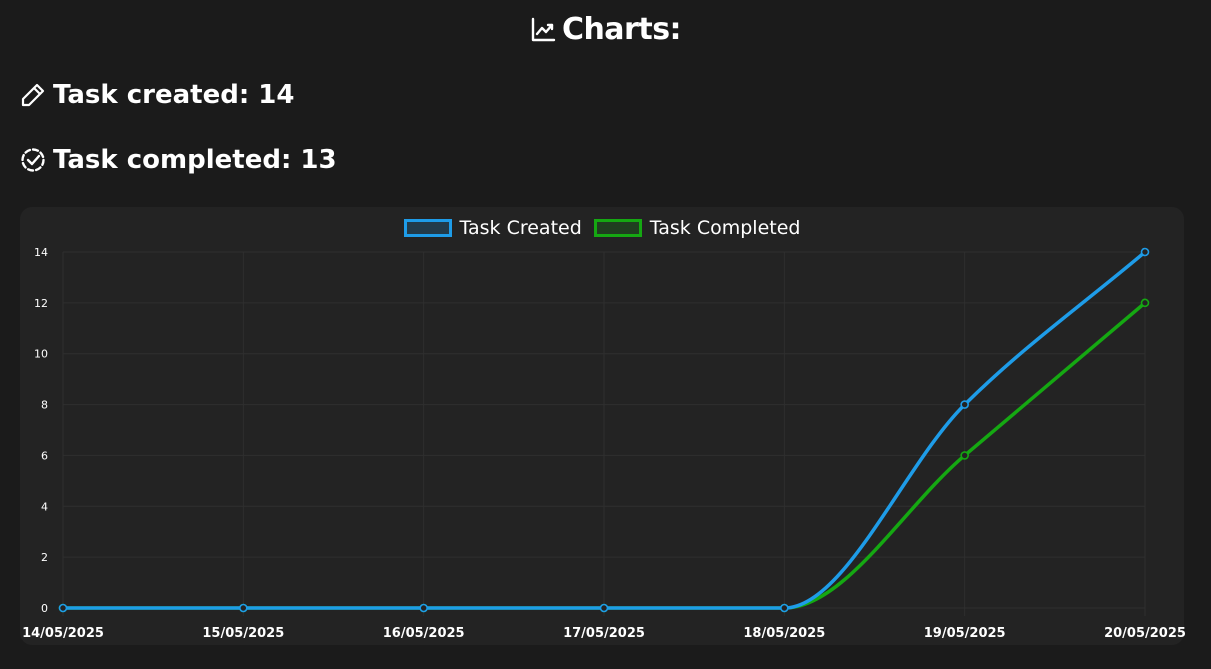  I want to click on legend-item-task-completed: Task Completed, so click(697, 228).